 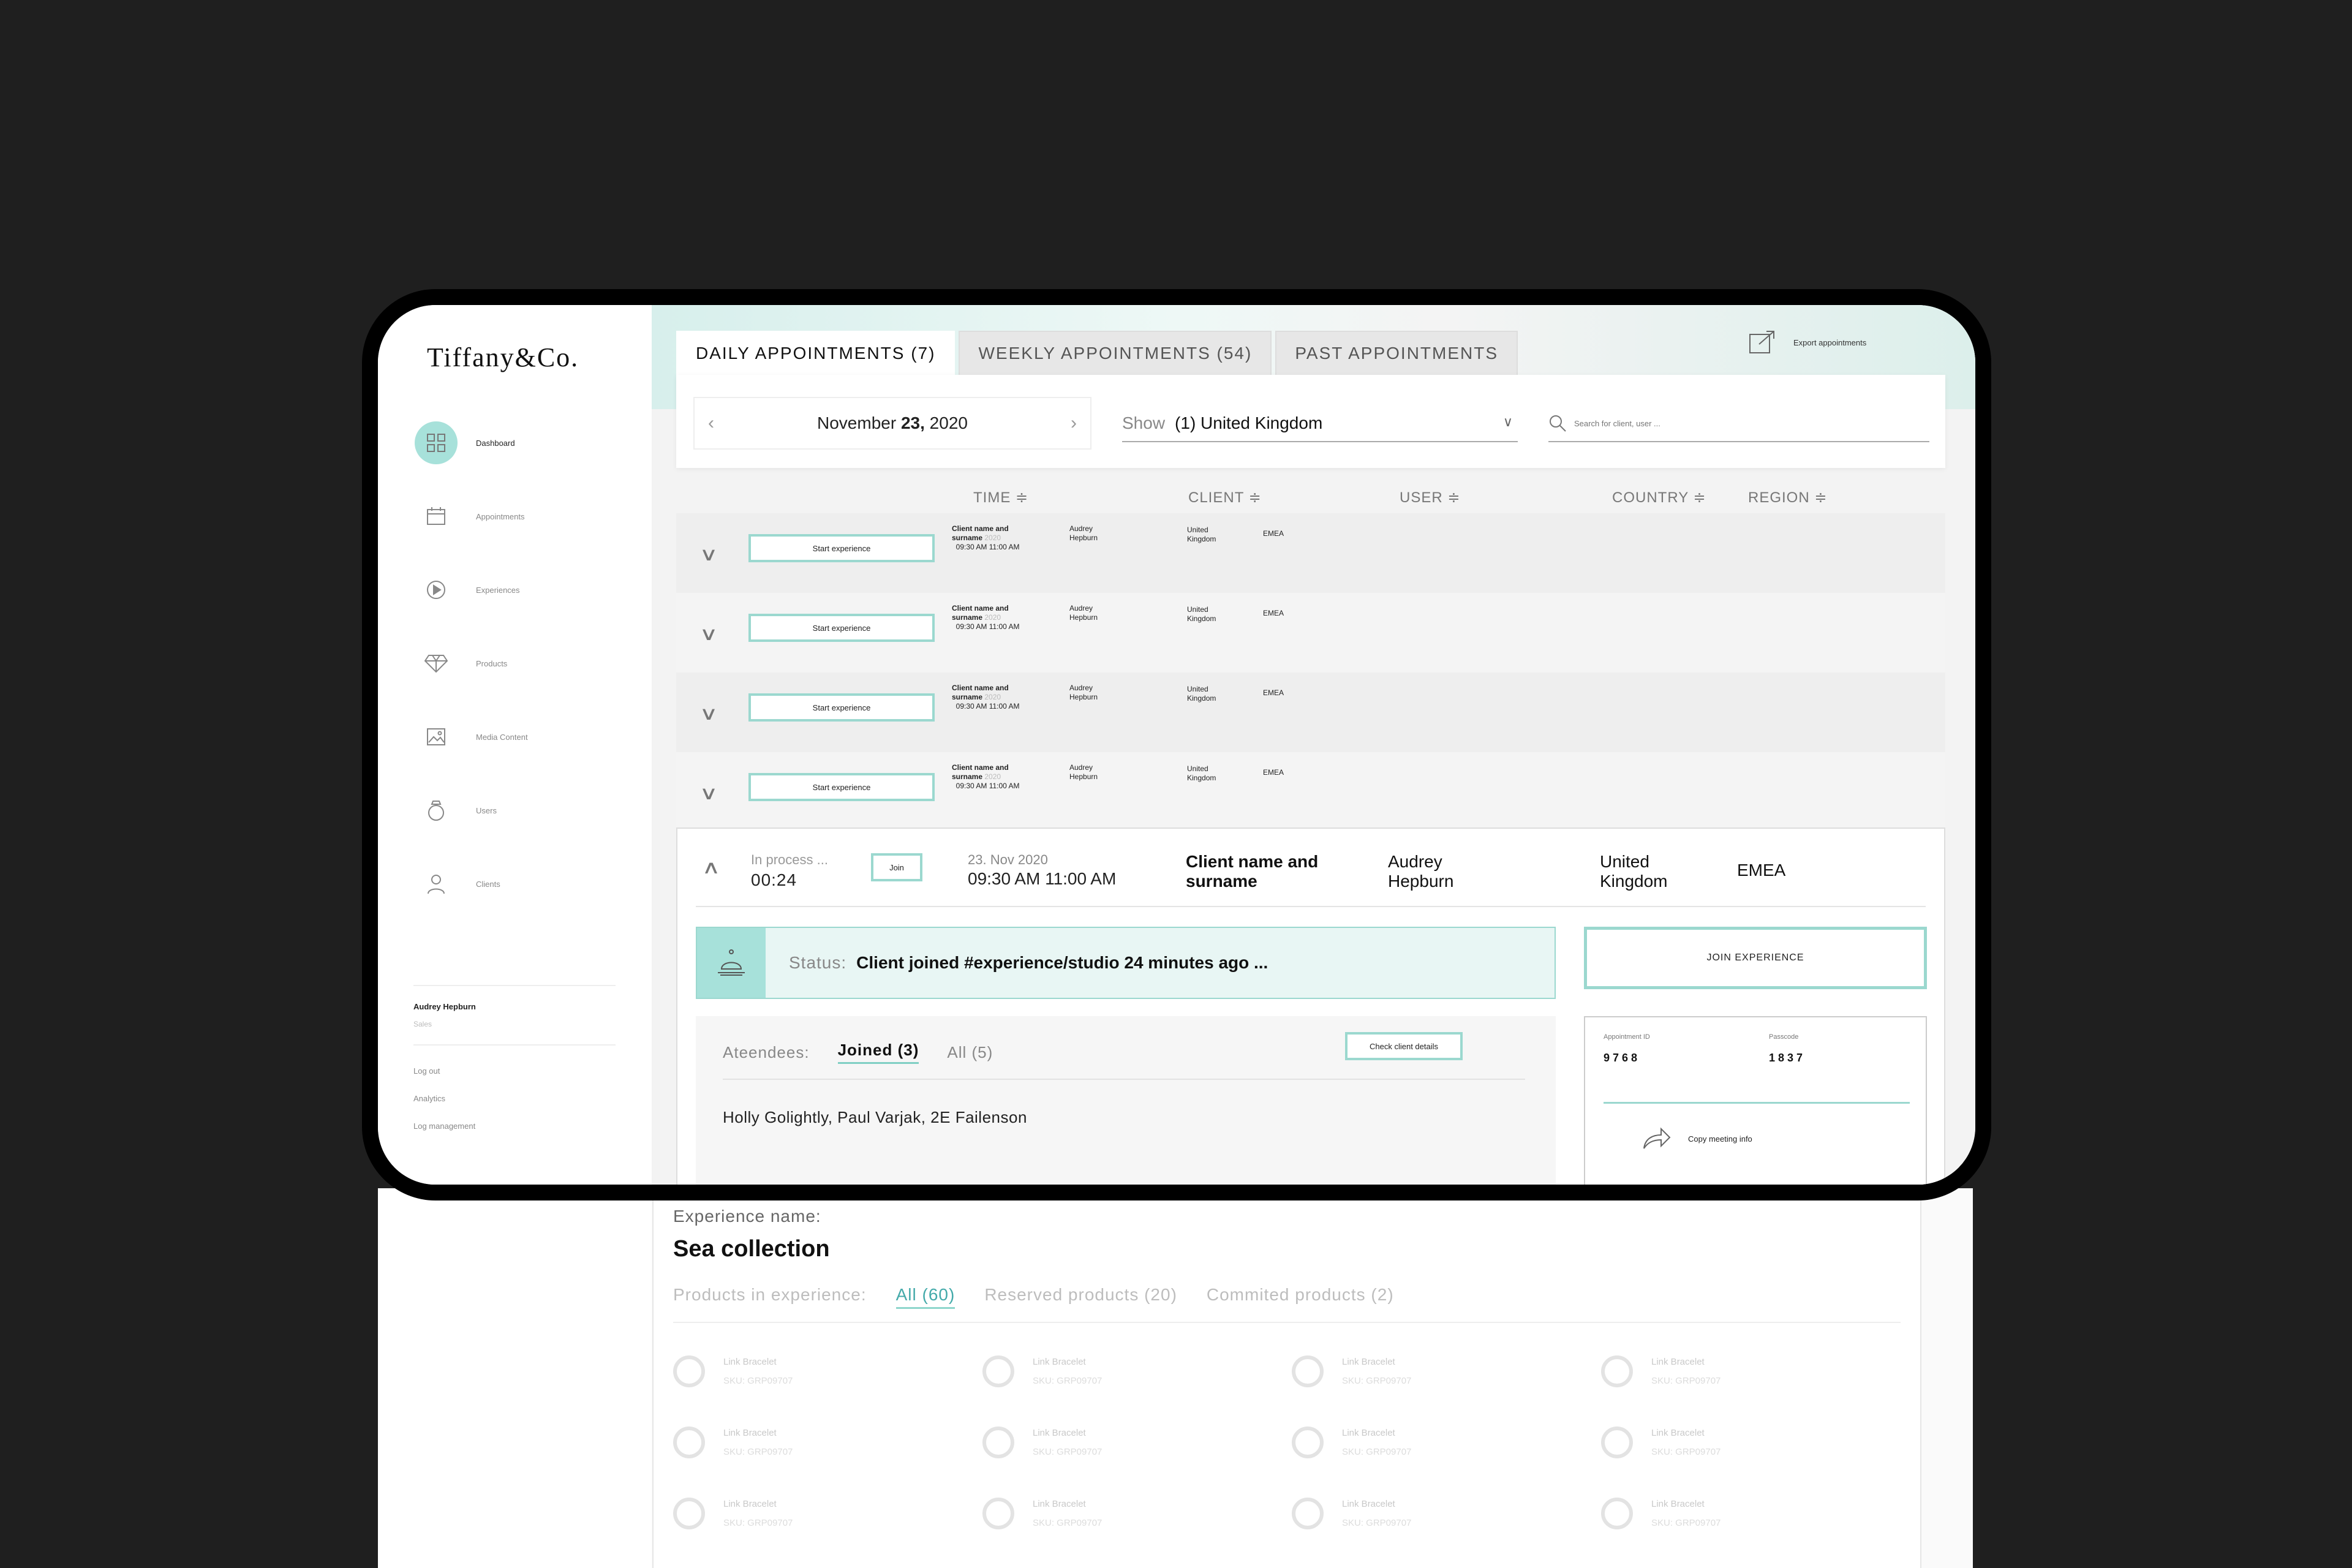 I want to click on tab-all-products: All (60), so click(x=926, y=1297).